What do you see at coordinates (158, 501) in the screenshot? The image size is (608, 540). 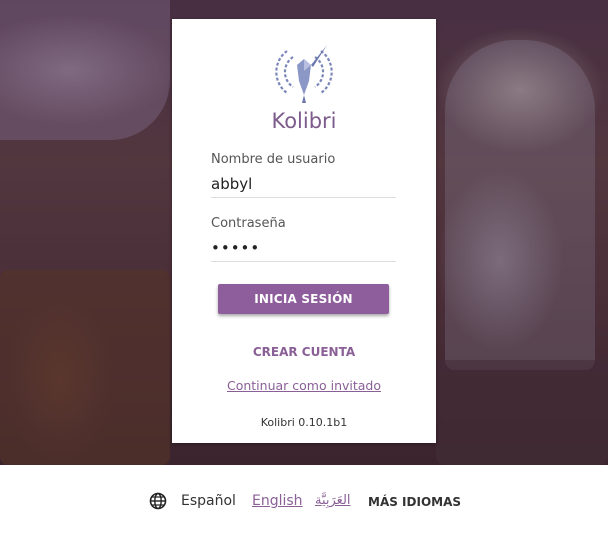 I see `globe-icon` at bounding box center [158, 501].